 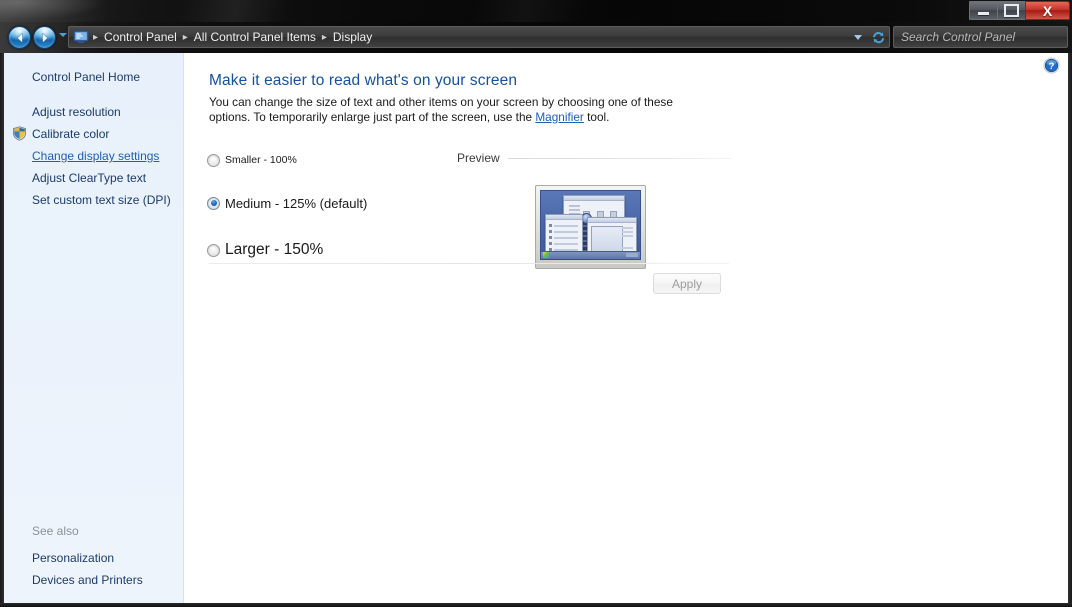 What do you see at coordinates (75, 11) in the screenshot?
I see `title-bar-glow` at bounding box center [75, 11].